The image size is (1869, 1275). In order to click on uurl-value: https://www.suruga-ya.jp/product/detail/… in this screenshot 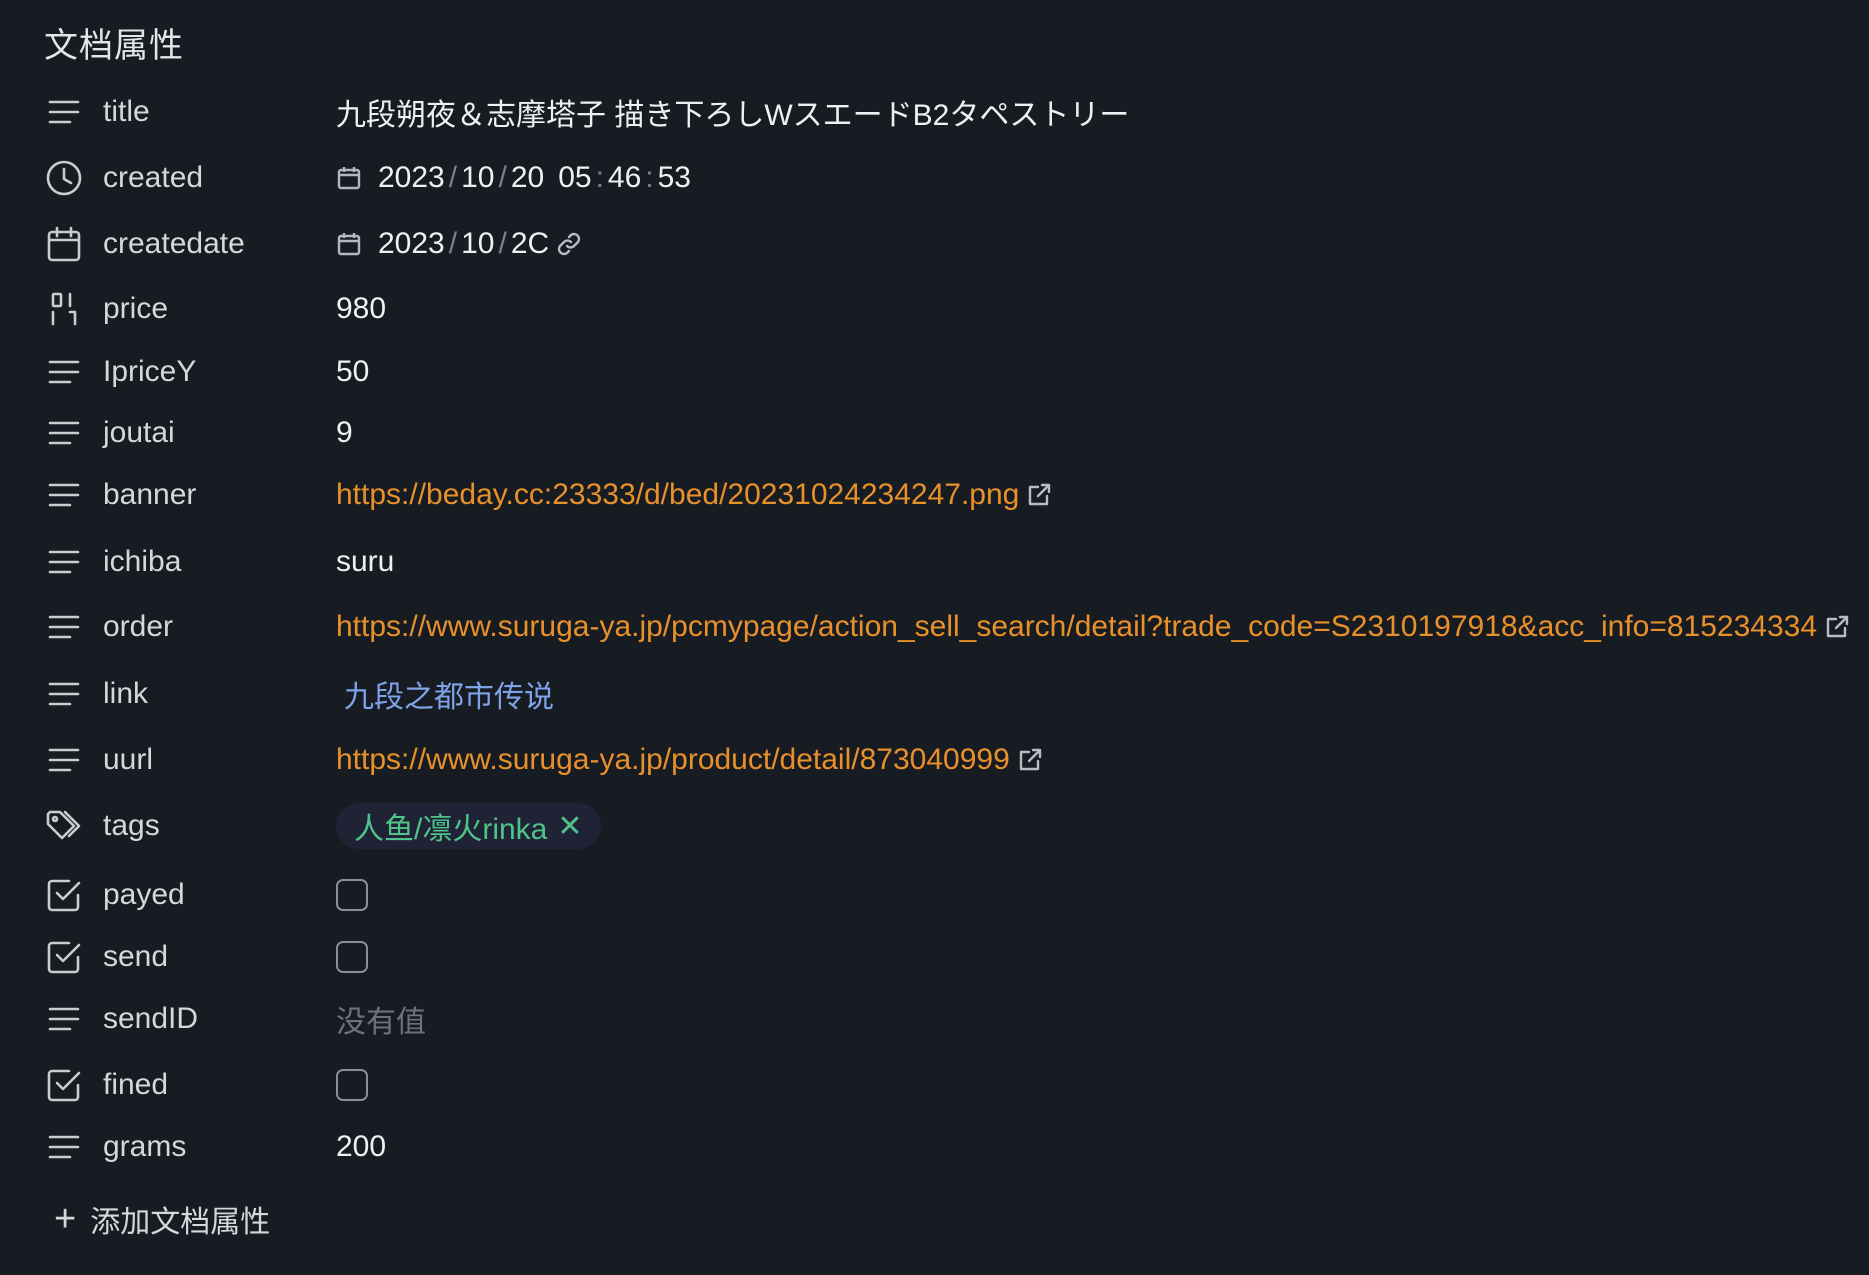, I will do `click(690, 760)`.